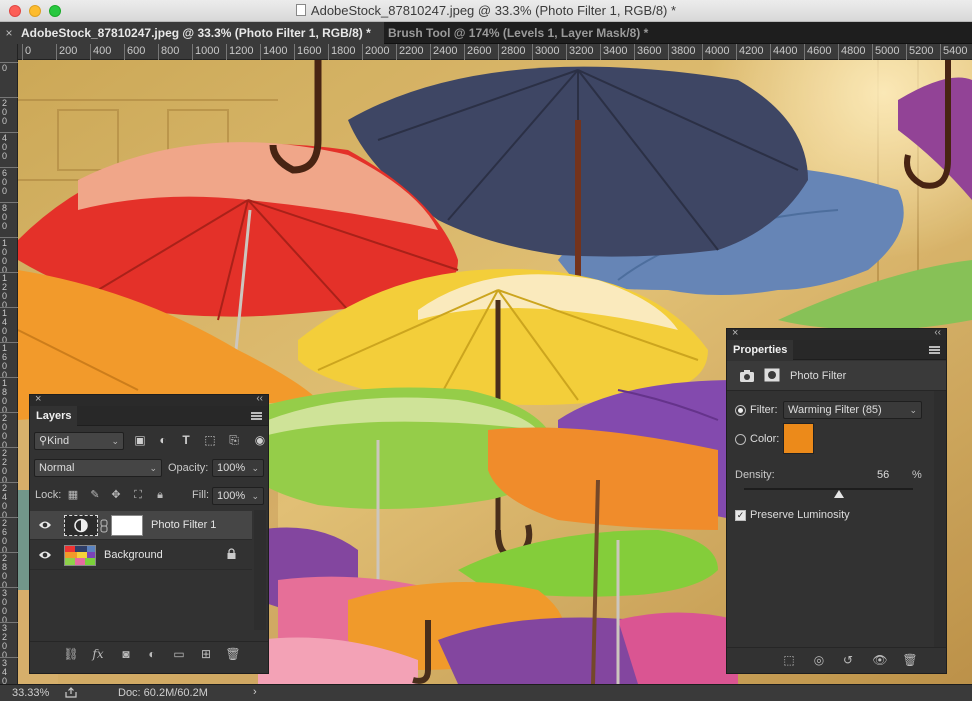 The height and width of the screenshot is (701, 972). What do you see at coordinates (740, 515) in the screenshot?
I see `preserve-luminosity-checkbox: ✓` at bounding box center [740, 515].